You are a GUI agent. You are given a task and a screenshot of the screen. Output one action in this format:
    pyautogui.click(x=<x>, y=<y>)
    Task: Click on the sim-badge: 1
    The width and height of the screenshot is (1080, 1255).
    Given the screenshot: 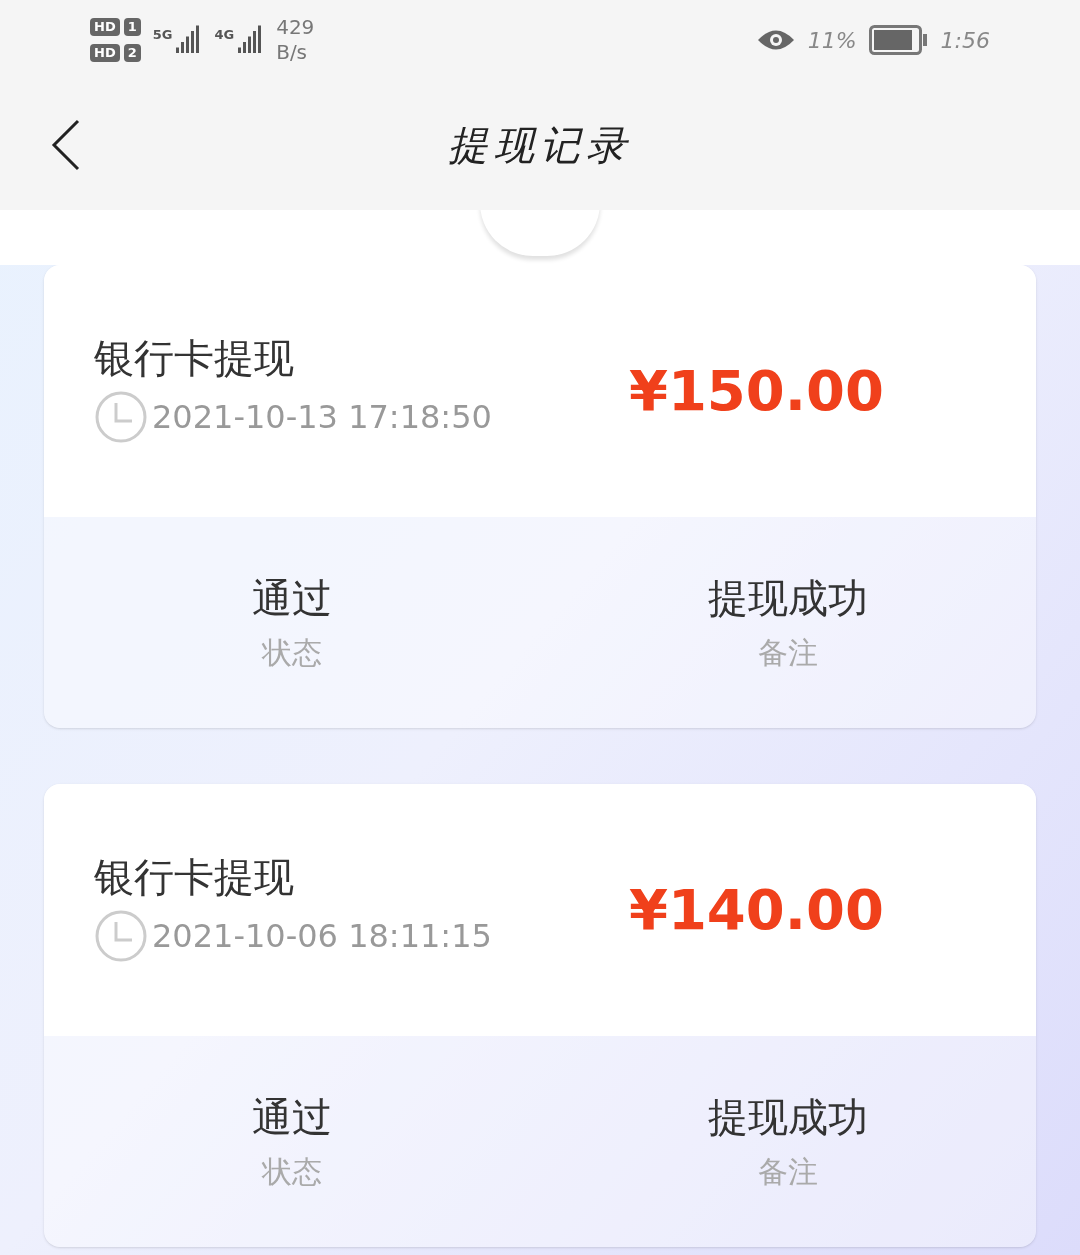 What is the action you would take?
    pyautogui.click(x=132, y=27)
    